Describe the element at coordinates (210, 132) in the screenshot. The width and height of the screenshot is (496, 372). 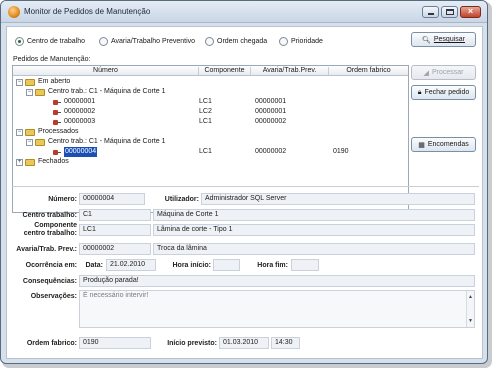
I see `tree-node-processed: − Processados` at that location.